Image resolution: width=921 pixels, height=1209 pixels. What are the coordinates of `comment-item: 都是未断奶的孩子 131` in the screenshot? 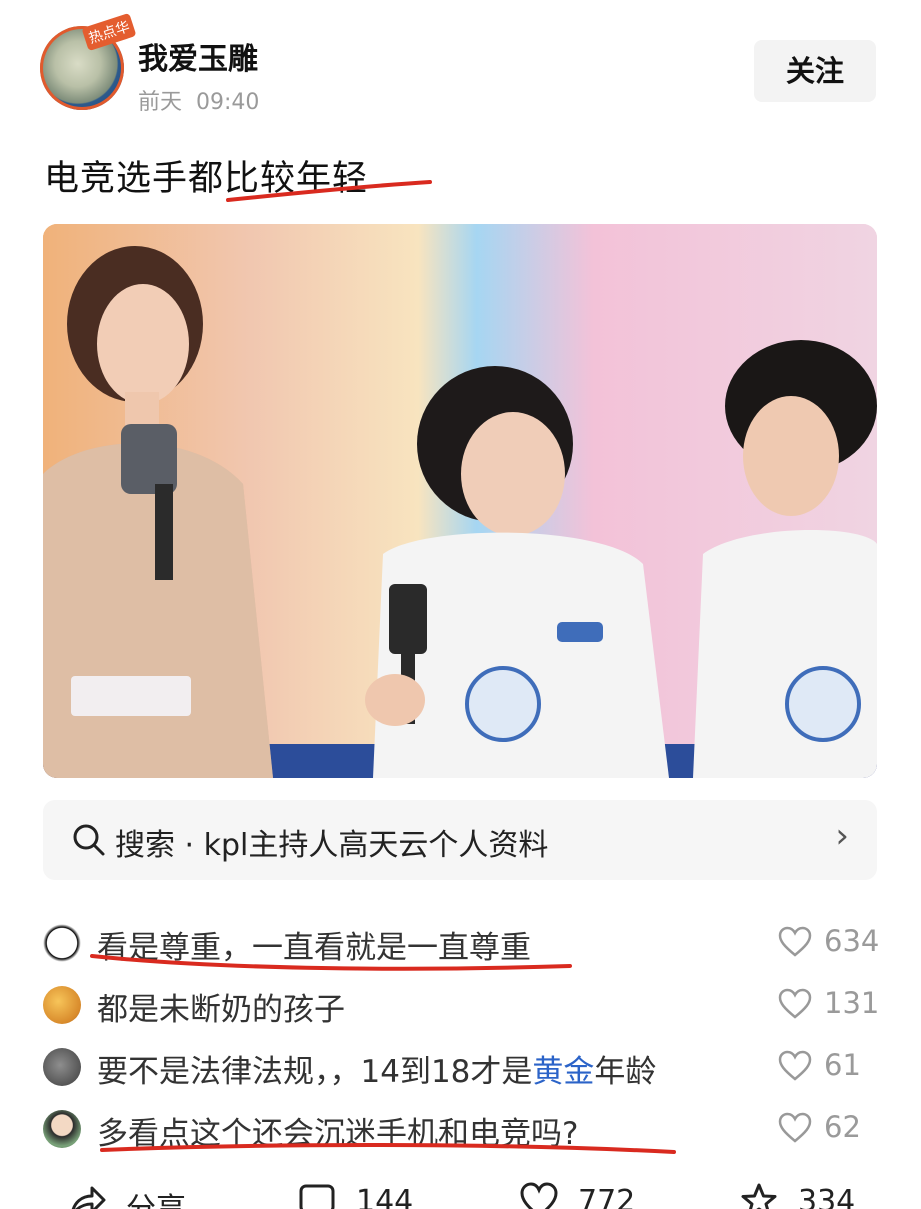 It's located at (460, 1005).